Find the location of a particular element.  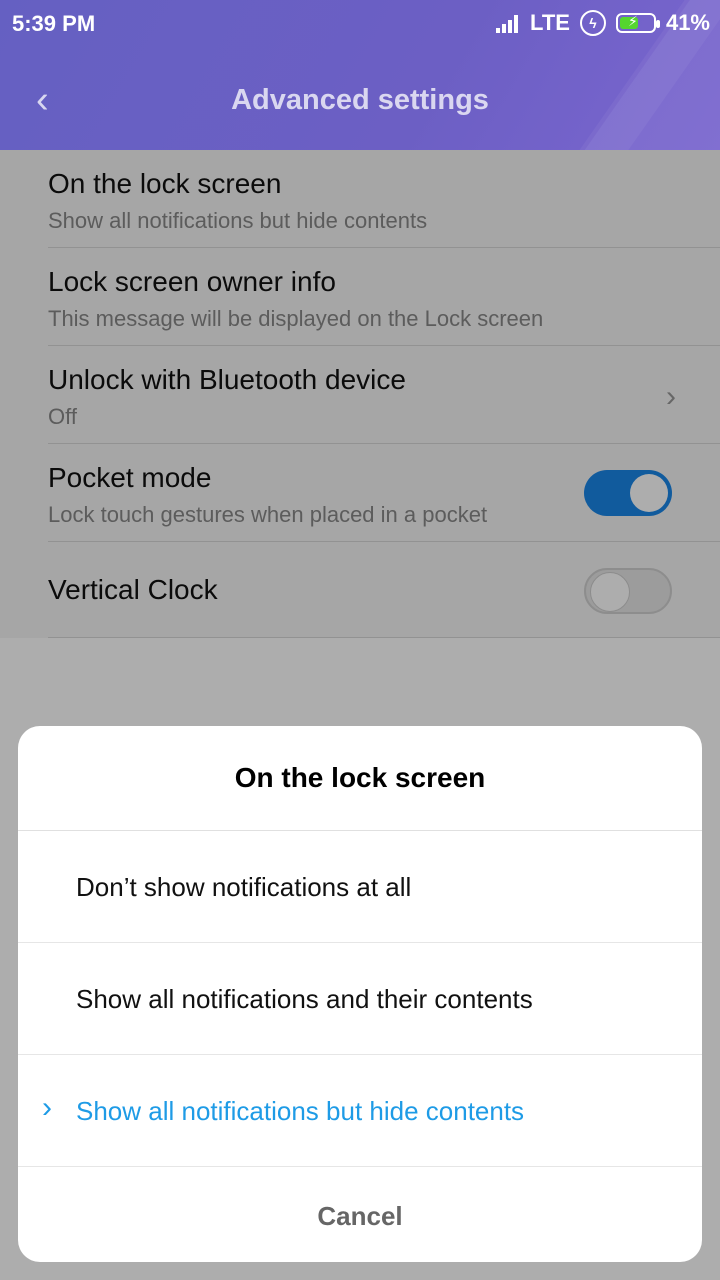

option-label: Show all notifications but hide contents is located at coordinates (300, 1111).